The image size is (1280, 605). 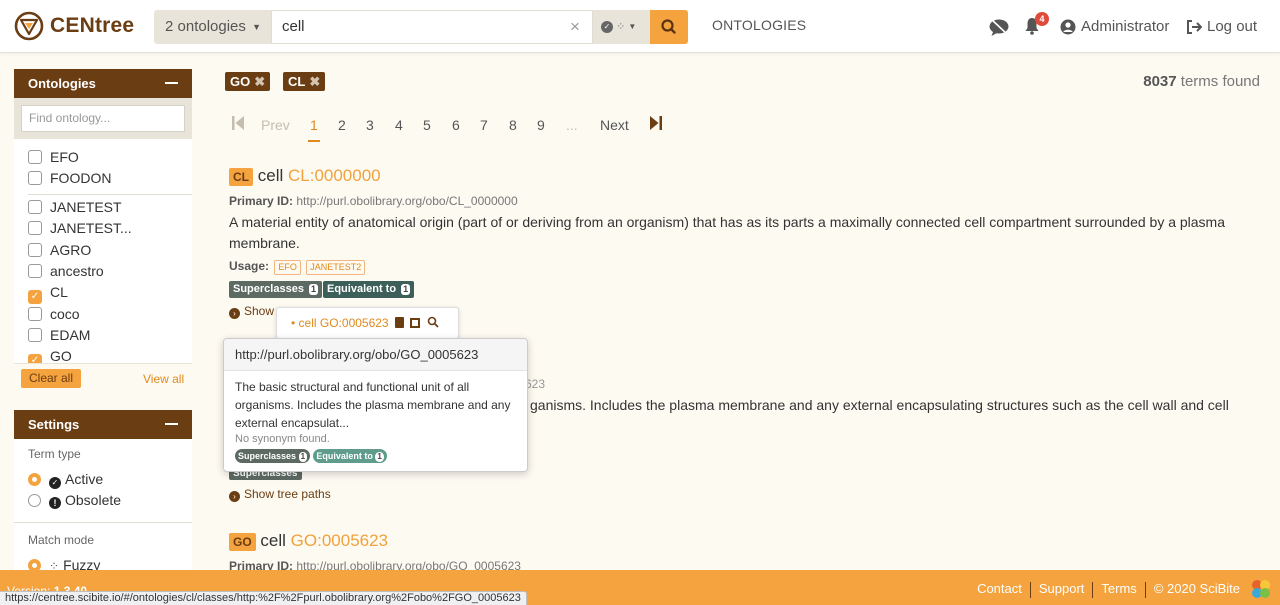 I want to click on ontology-item-label: FOODON, so click(x=81, y=178).